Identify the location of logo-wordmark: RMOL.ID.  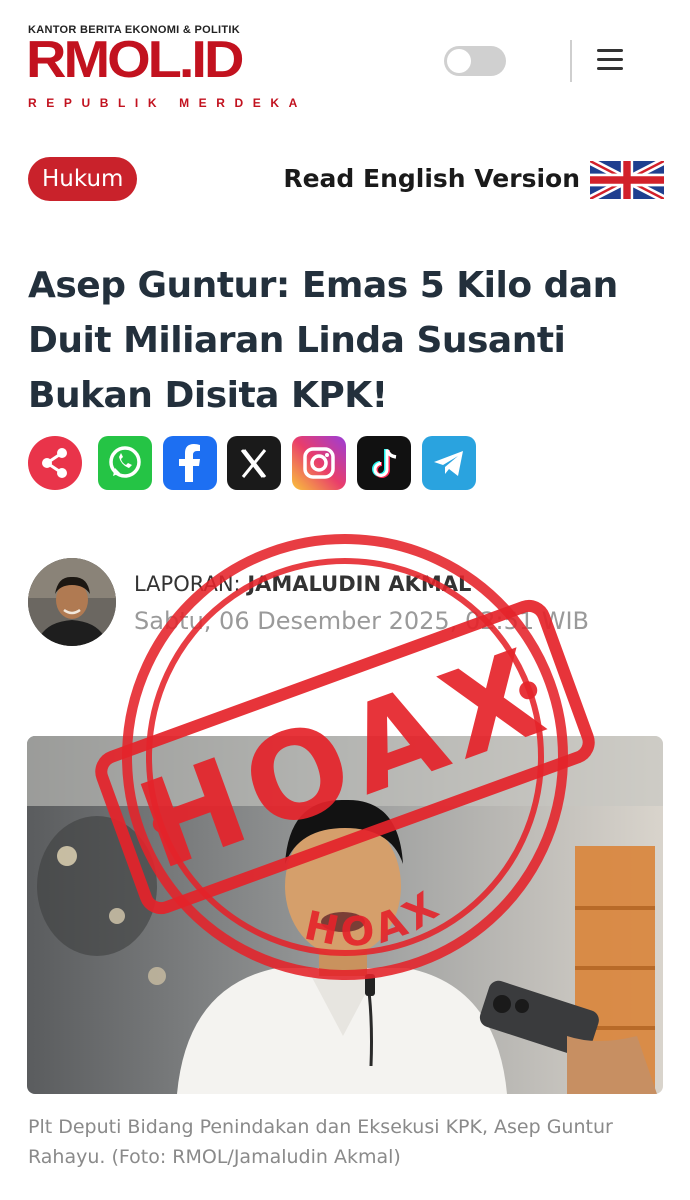
(135, 59).